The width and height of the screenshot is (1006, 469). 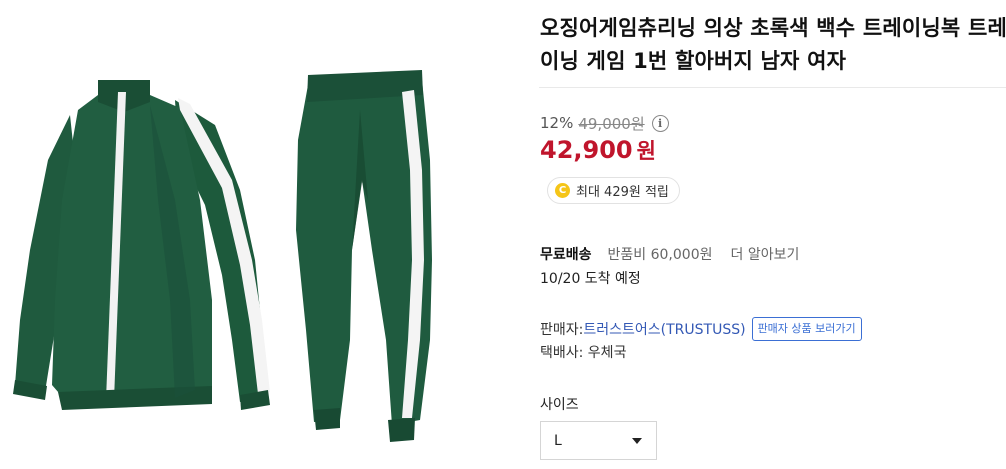 I want to click on points-badge: C 최대 429원 적립, so click(x=613, y=190).